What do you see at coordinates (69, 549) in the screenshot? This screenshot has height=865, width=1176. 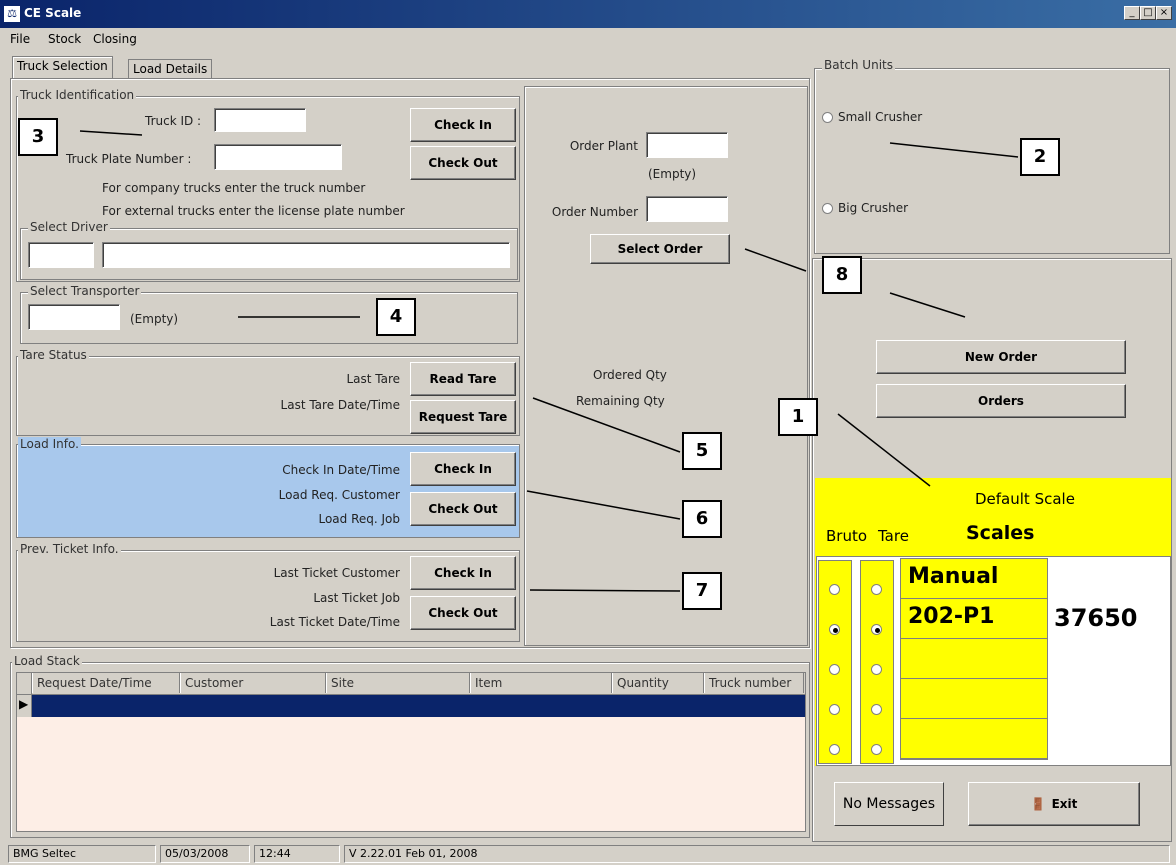 I see `prev-ticket-label: Prev. Ticket Info.` at bounding box center [69, 549].